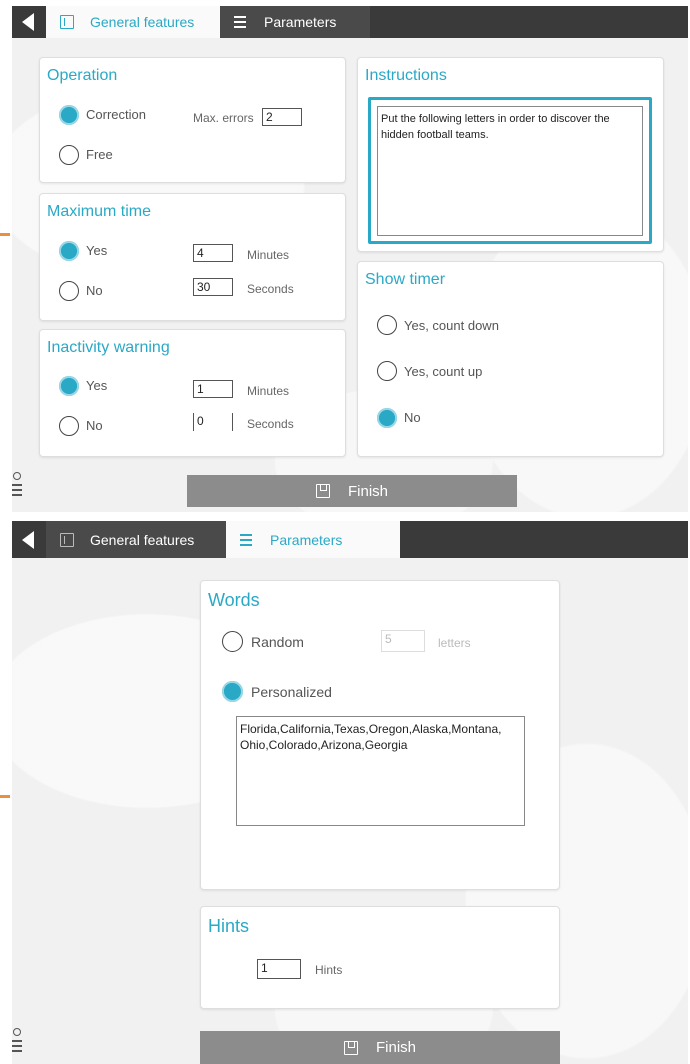  Describe the element at coordinates (380, 957) in the screenshot. I see `hints-panel: Hints 1 Hints` at that location.